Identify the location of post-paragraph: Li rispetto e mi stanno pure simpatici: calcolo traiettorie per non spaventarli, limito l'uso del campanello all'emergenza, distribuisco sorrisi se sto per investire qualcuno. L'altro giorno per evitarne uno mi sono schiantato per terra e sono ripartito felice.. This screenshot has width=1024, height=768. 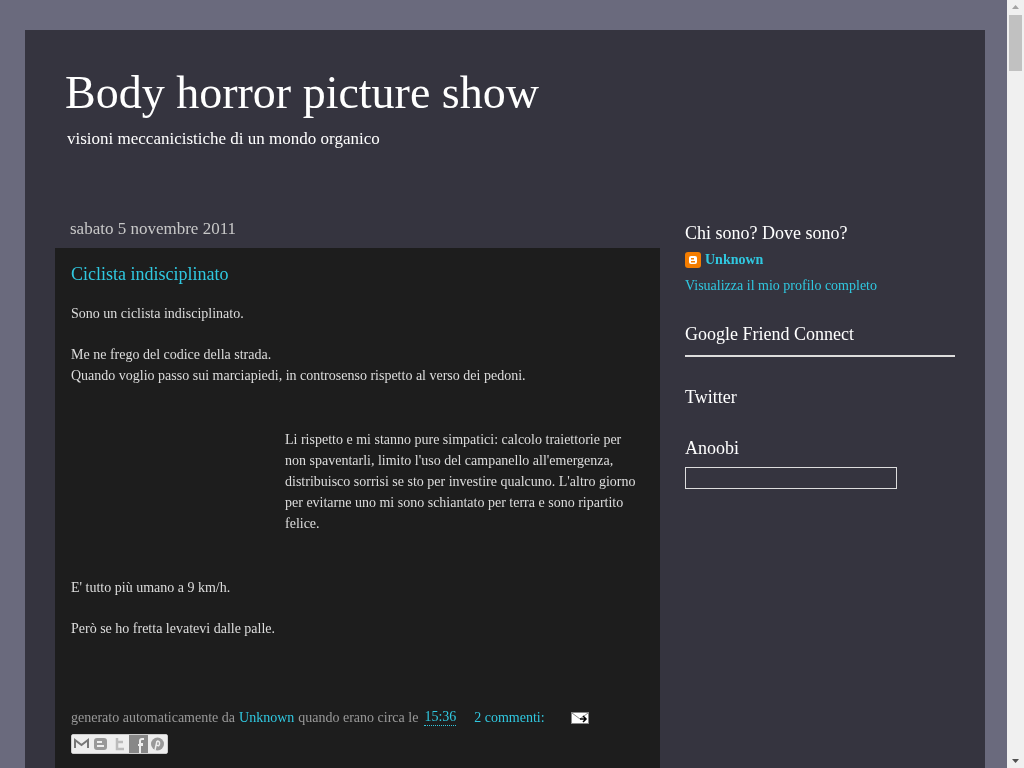
(461, 482).